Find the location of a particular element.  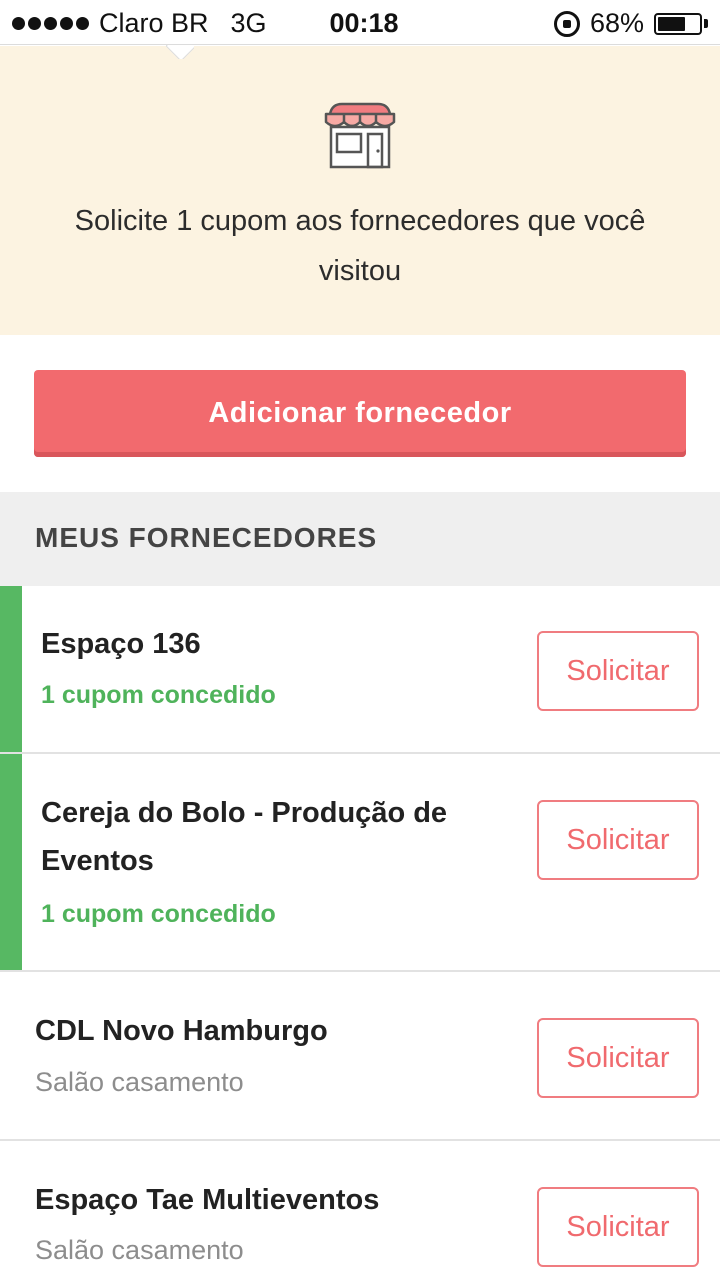

supplier-name: Espaço Tae Multieventos is located at coordinates (207, 1200).